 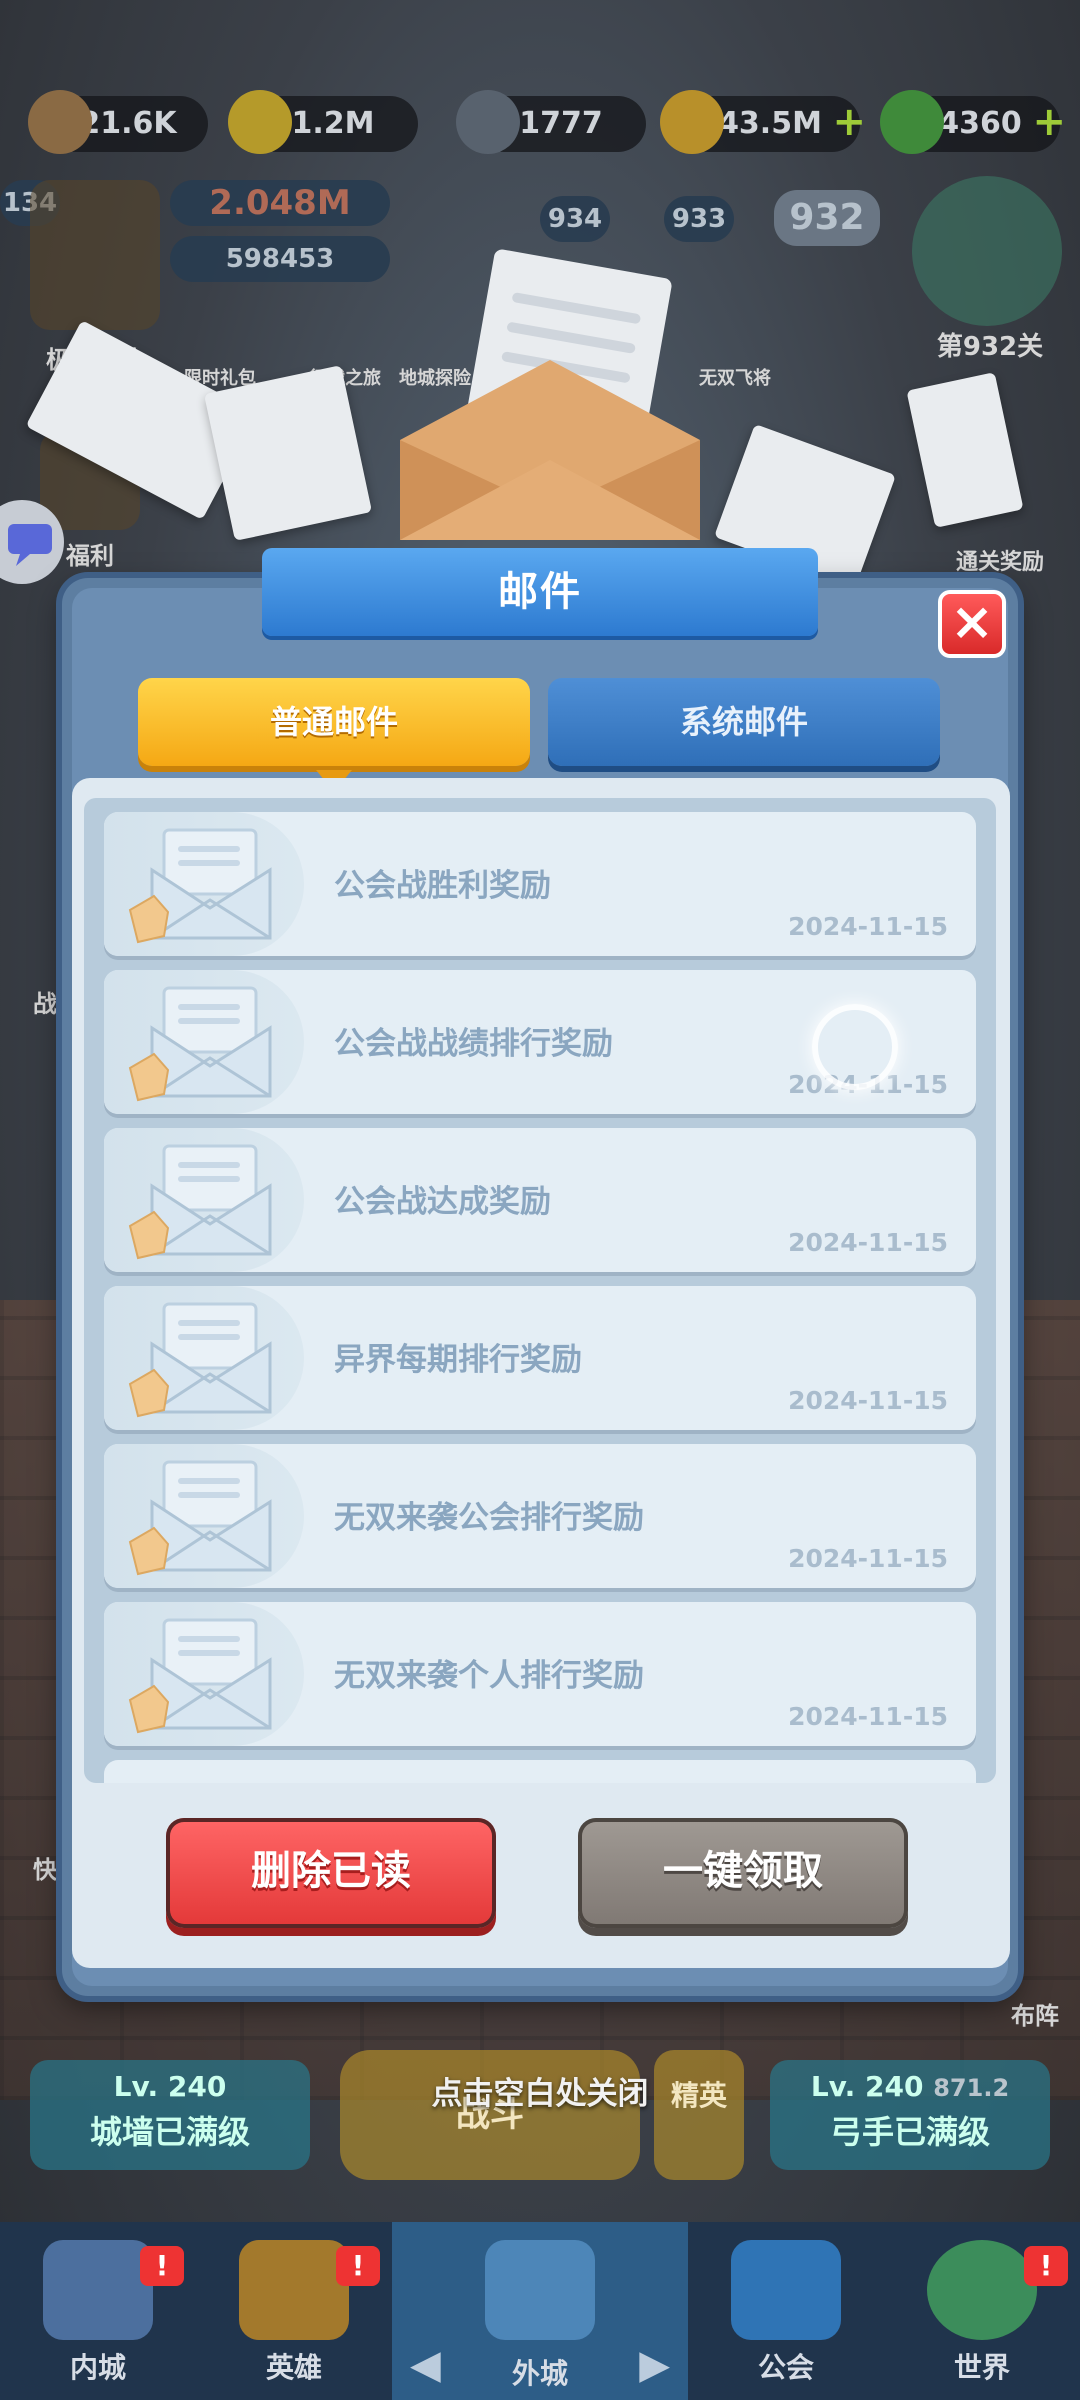 I want to click on resource-star-coin: 1.2M, so click(x=323, y=122).